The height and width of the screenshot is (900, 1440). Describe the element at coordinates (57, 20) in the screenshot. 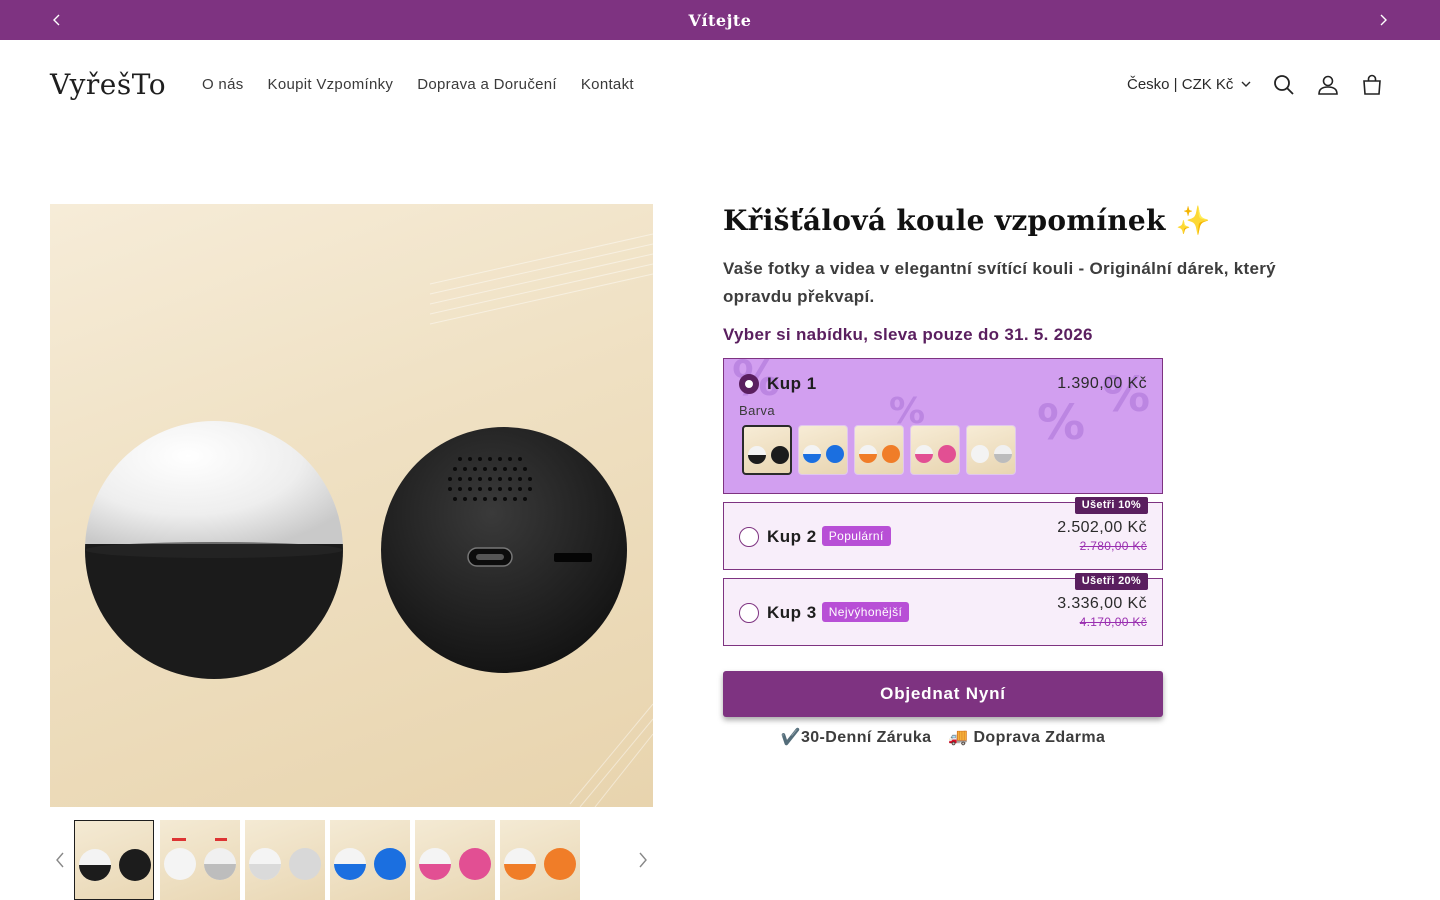

I see `announcement-prev-icon` at that location.